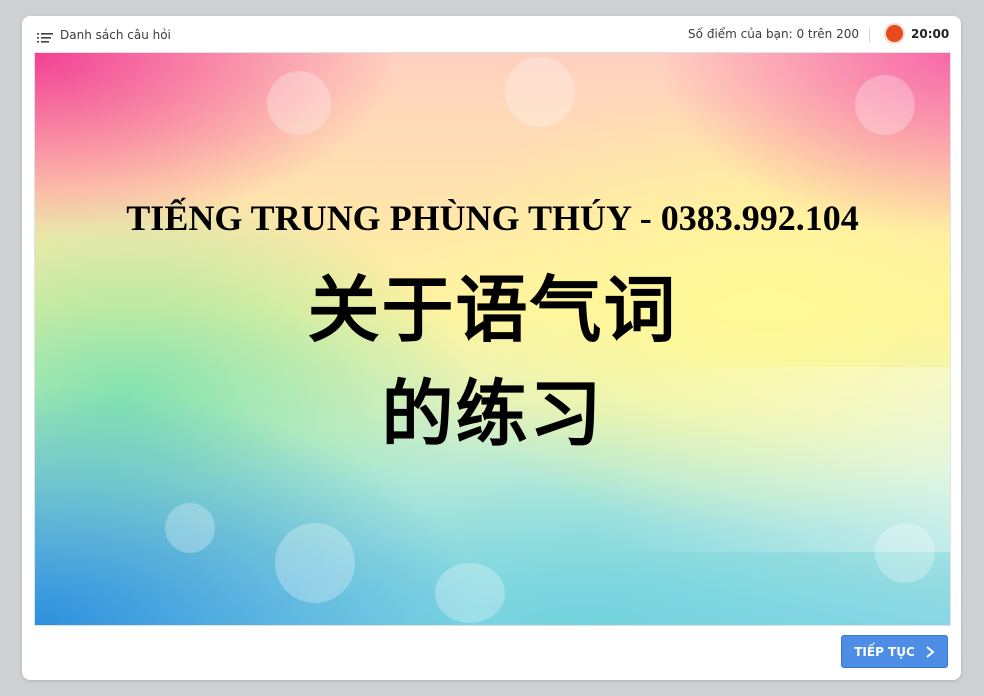 The height and width of the screenshot is (696, 984). Describe the element at coordinates (773, 34) in the screenshot. I see `score-text: Số điểm của bạn: 0 trên 200` at that location.